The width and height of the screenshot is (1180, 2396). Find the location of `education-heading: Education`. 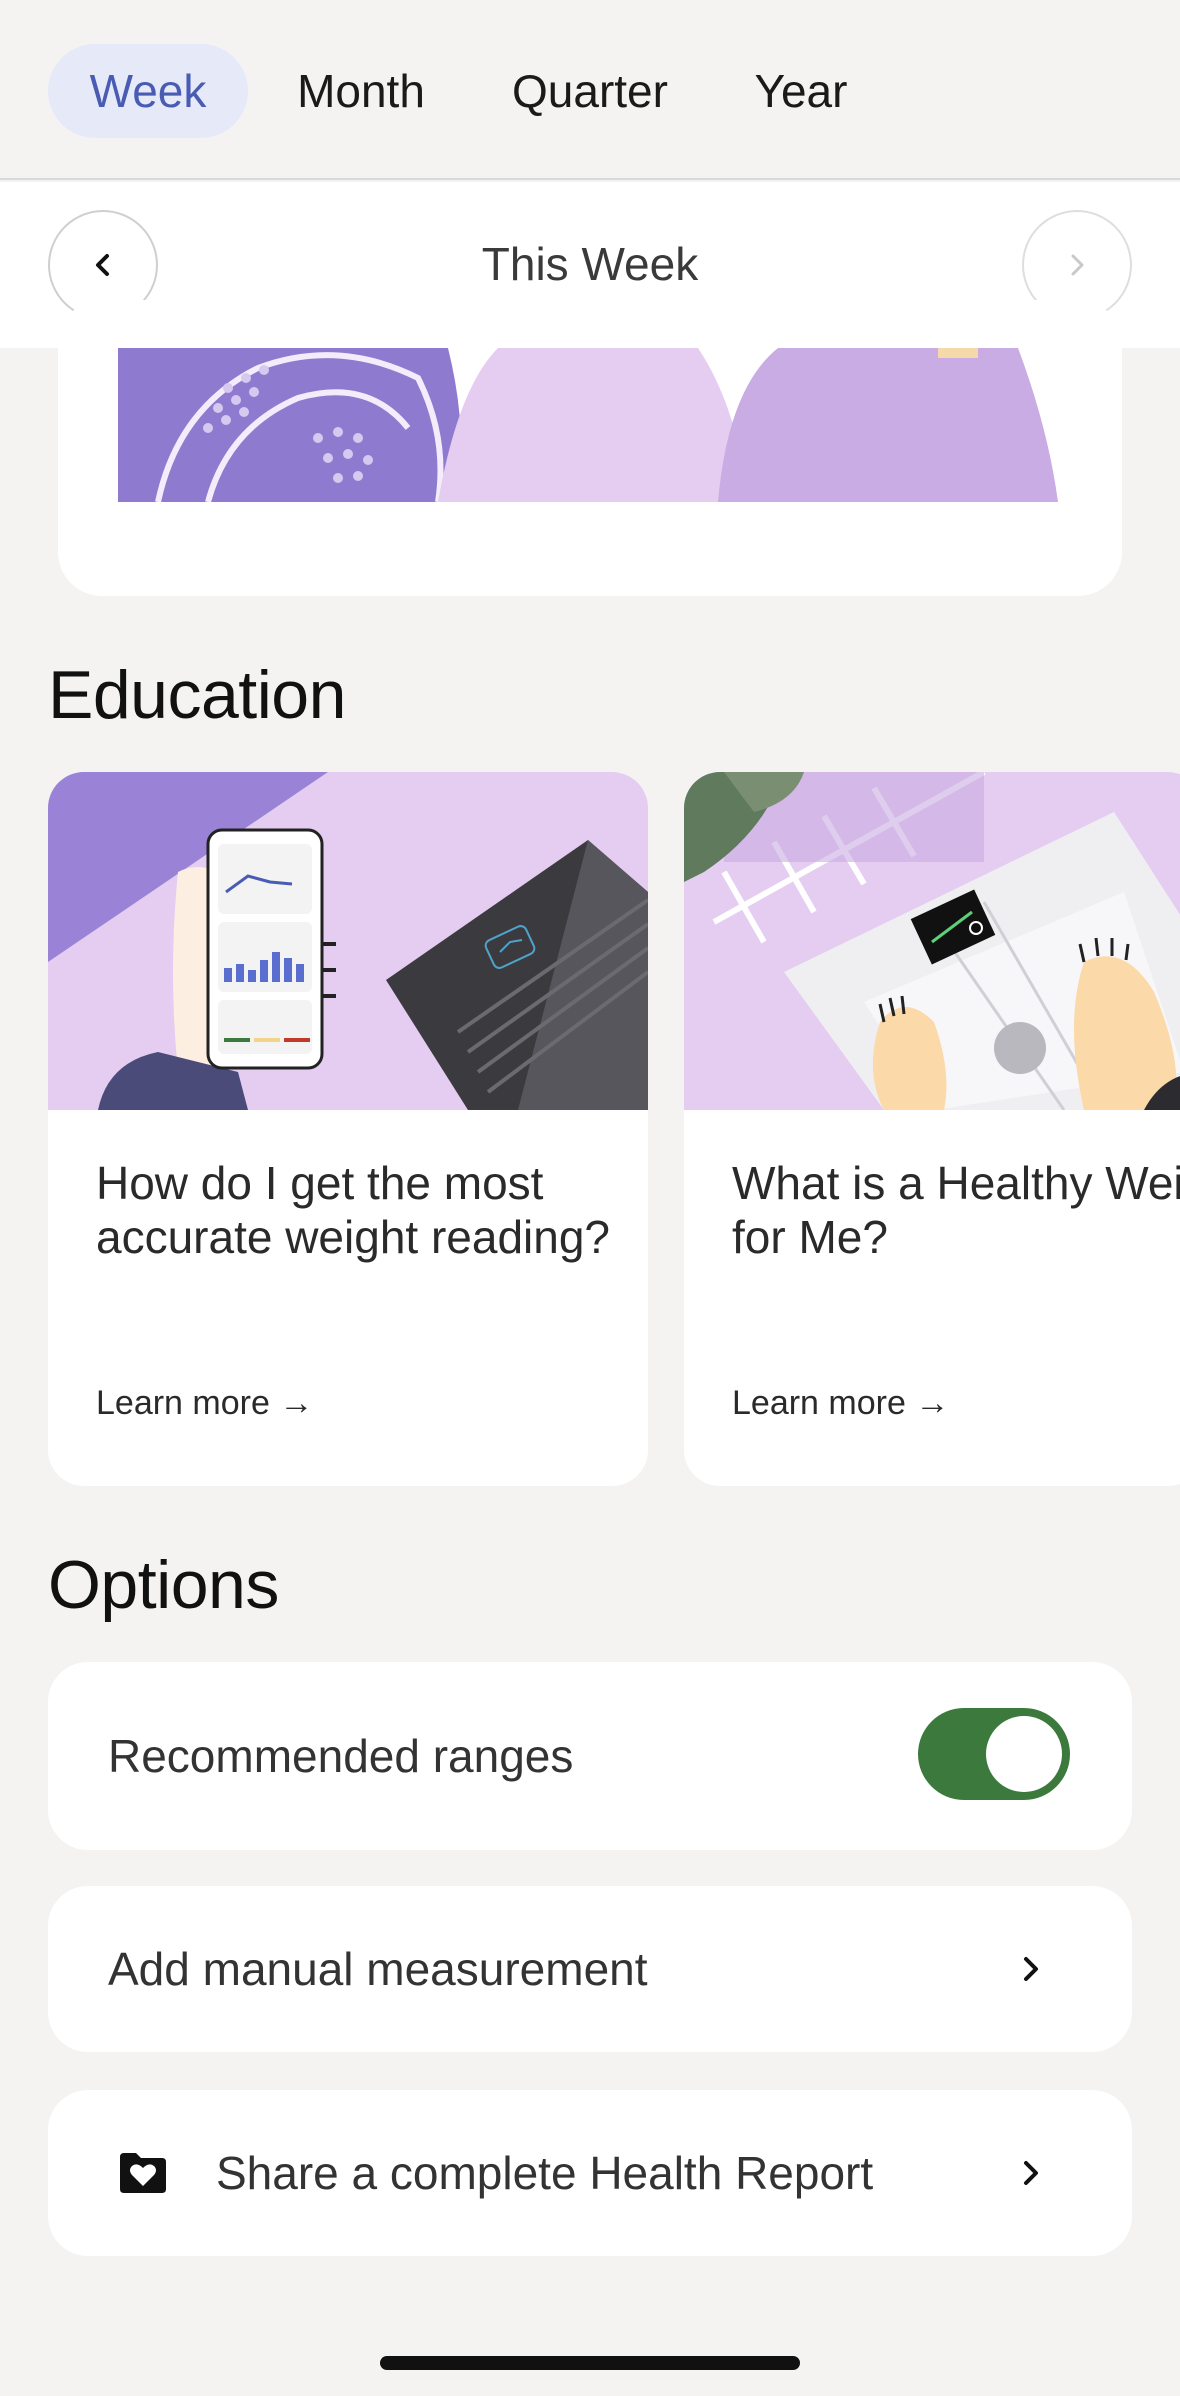

education-heading: Education is located at coordinates (197, 695).